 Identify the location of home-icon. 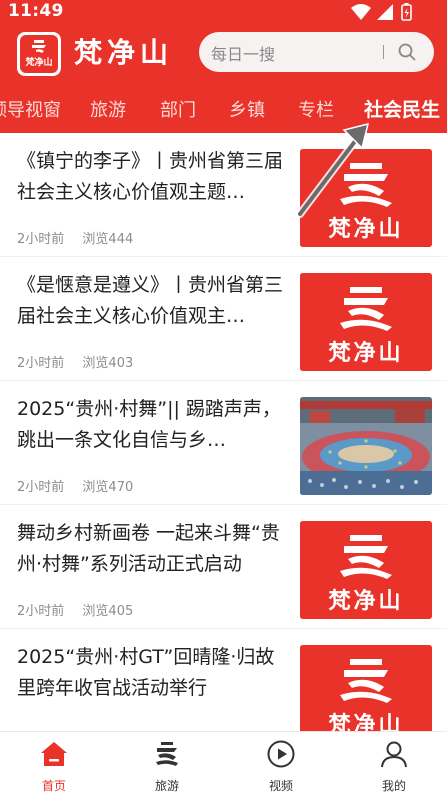
(54, 754).